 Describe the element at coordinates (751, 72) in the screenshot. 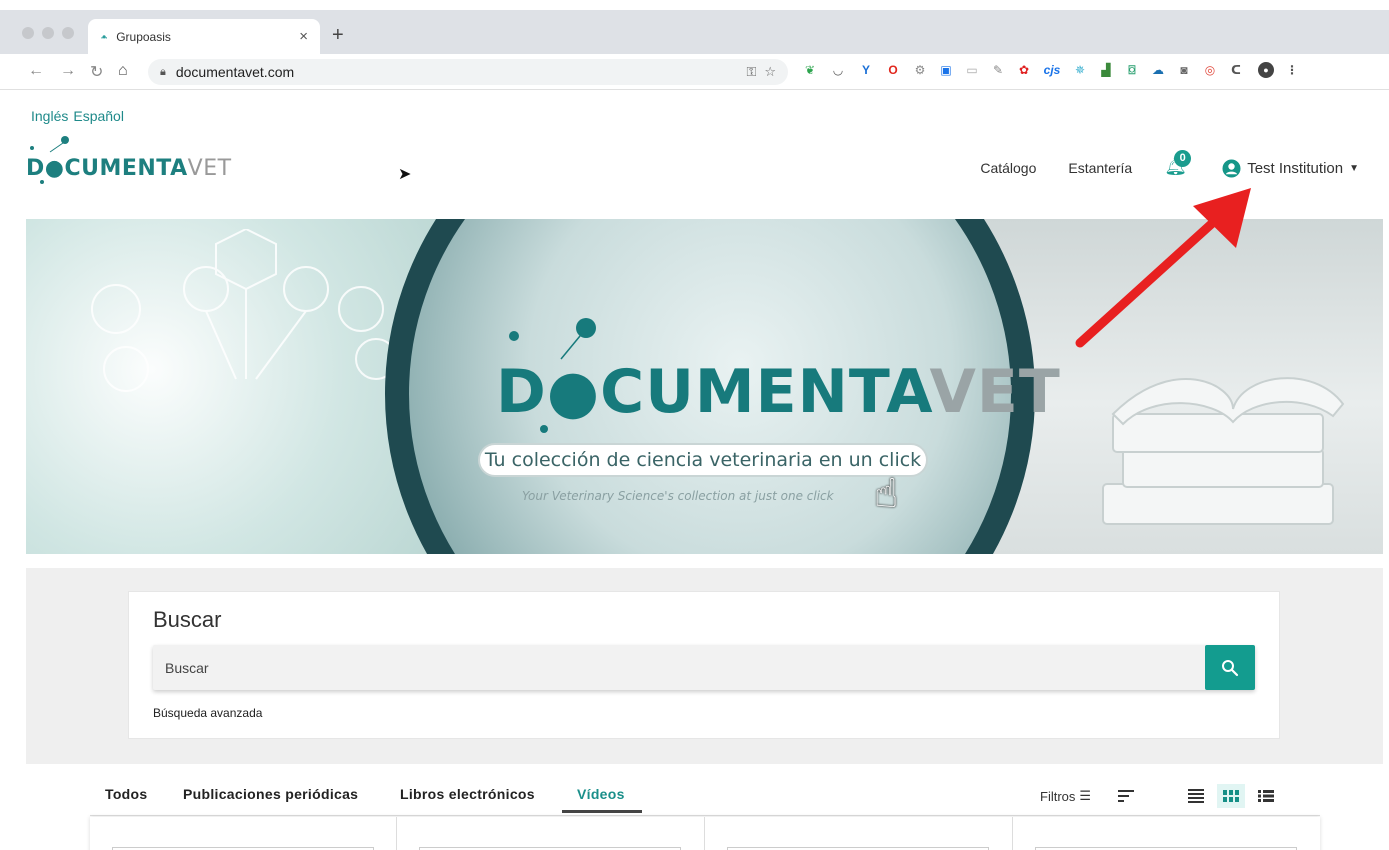

I see `key-icon: ⚿` at that location.